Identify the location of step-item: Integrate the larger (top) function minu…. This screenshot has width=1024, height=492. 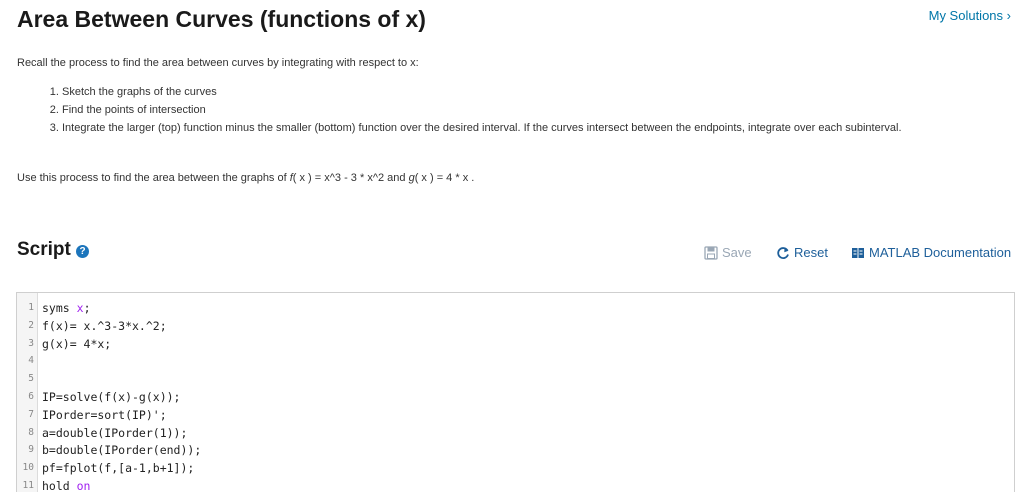
(517, 128).